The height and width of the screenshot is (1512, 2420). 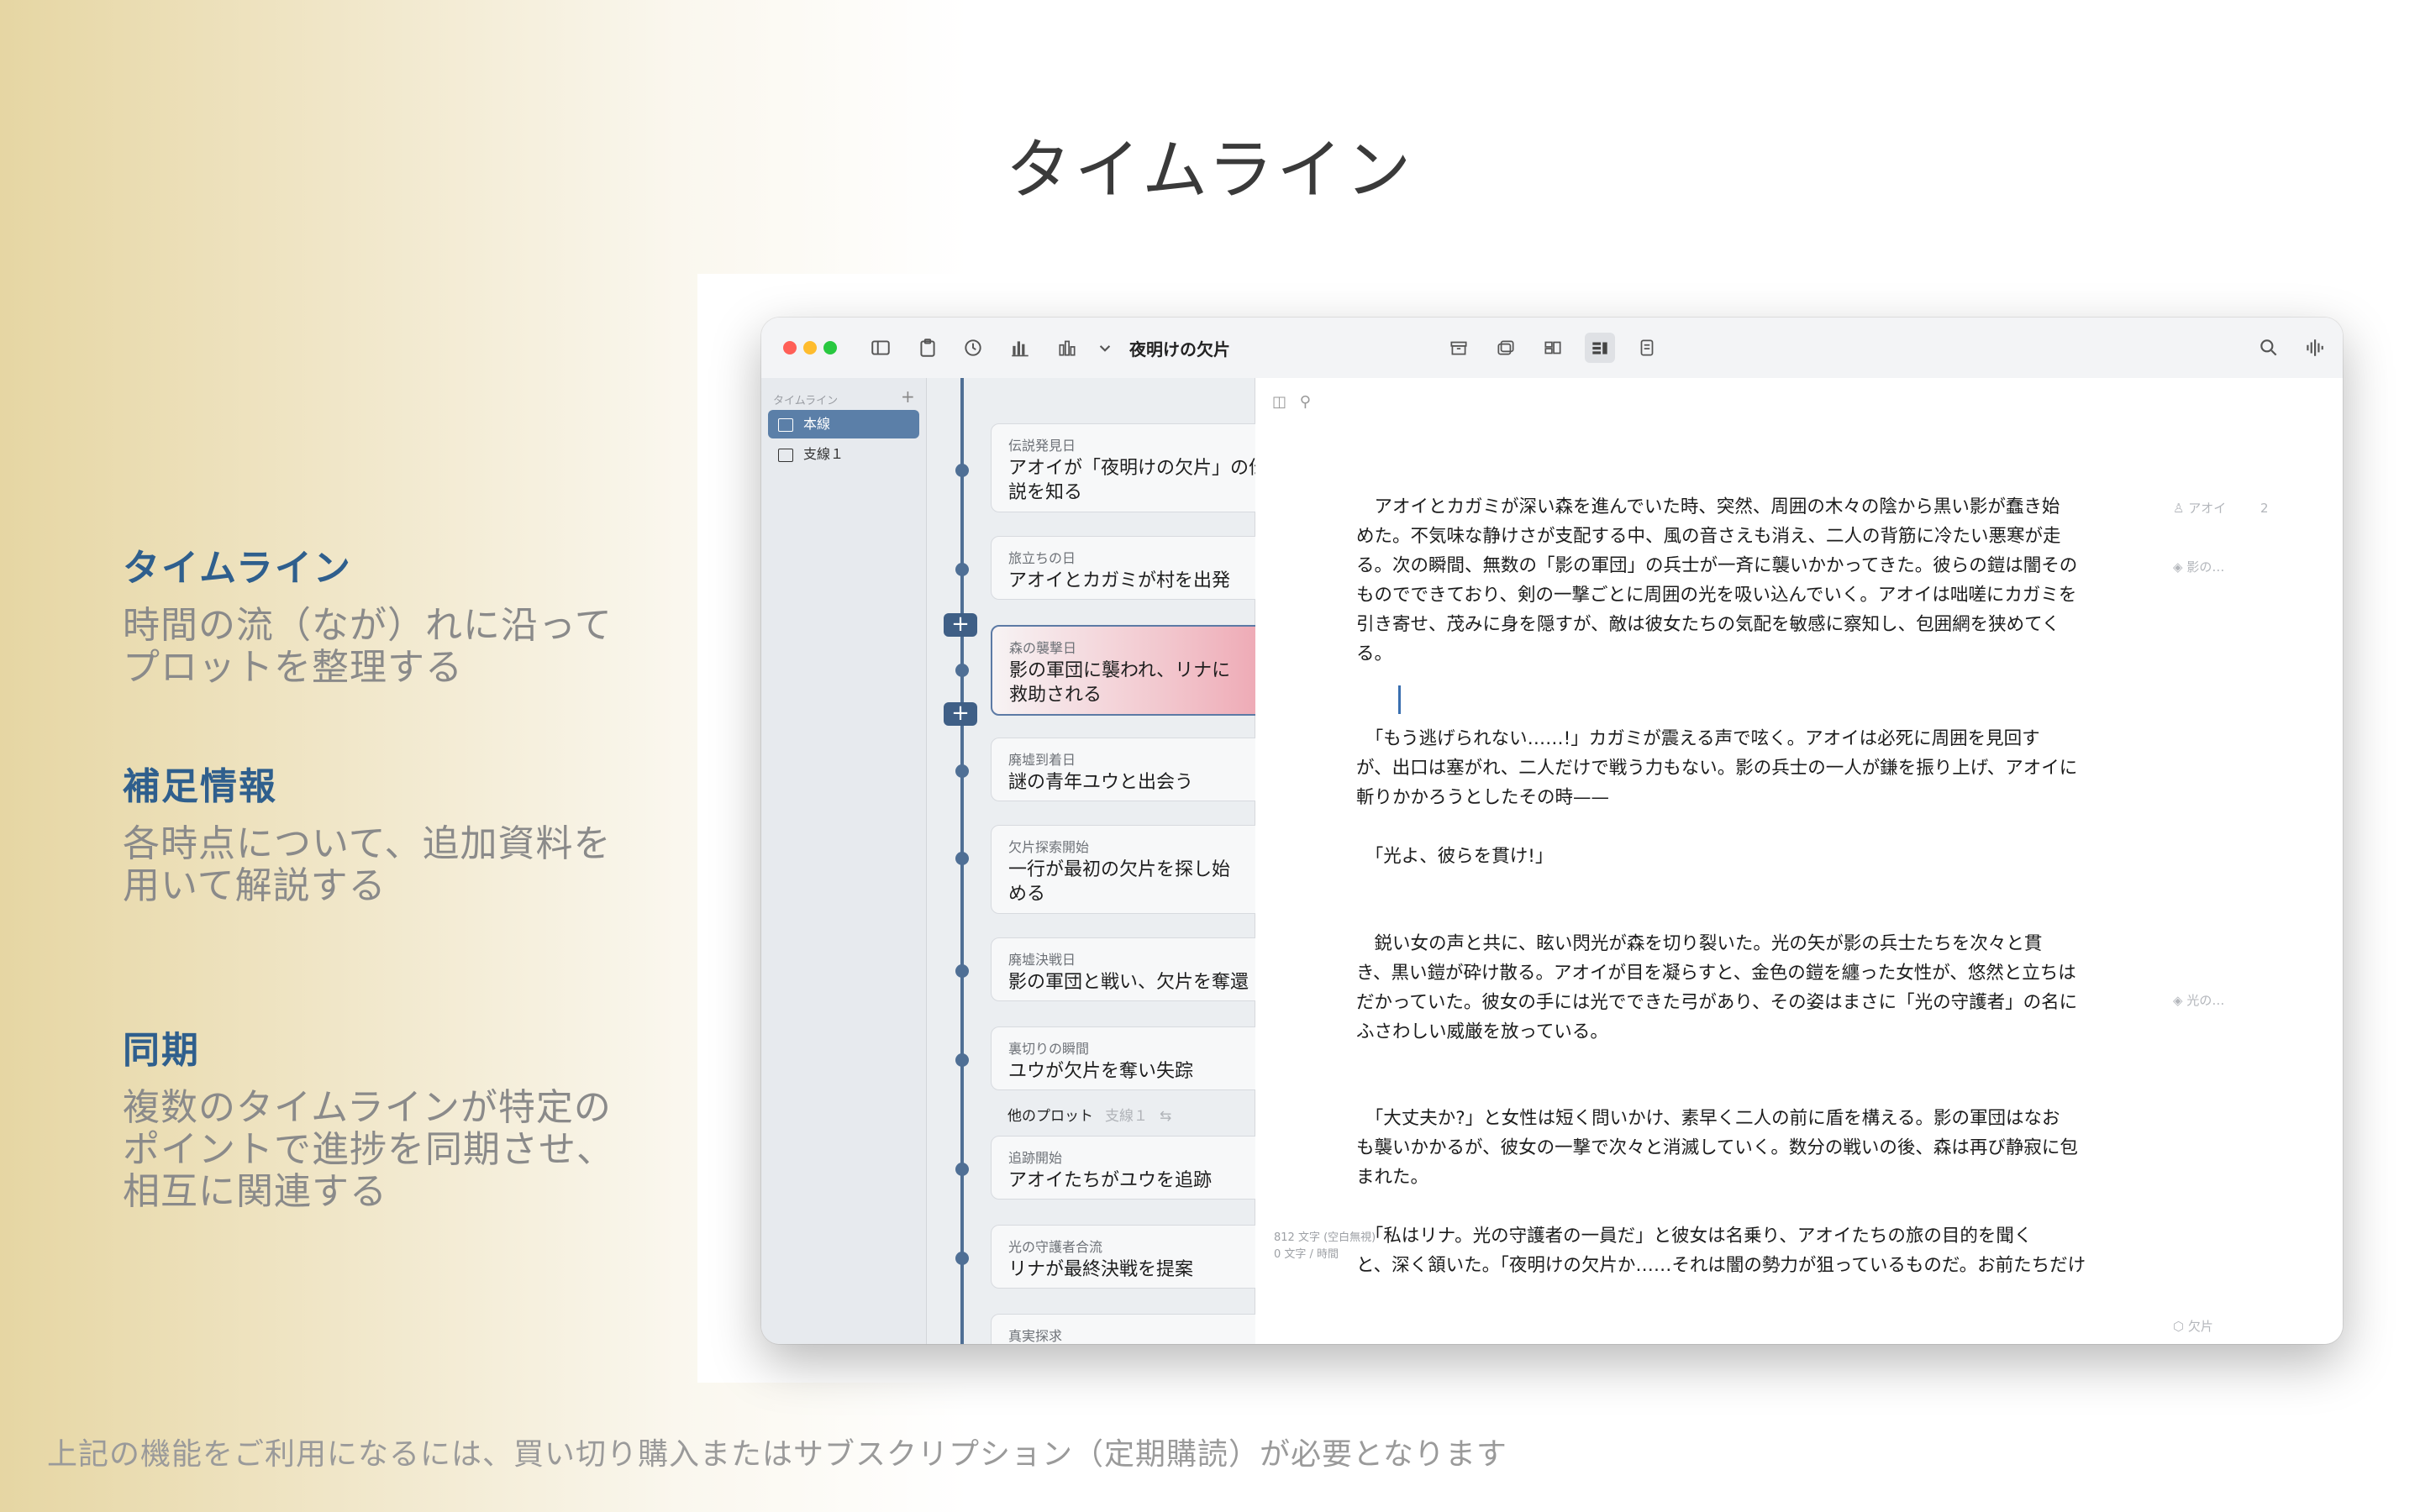 What do you see at coordinates (1042, 558) in the screenshot?
I see `event-date: 旅立ちの日` at bounding box center [1042, 558].